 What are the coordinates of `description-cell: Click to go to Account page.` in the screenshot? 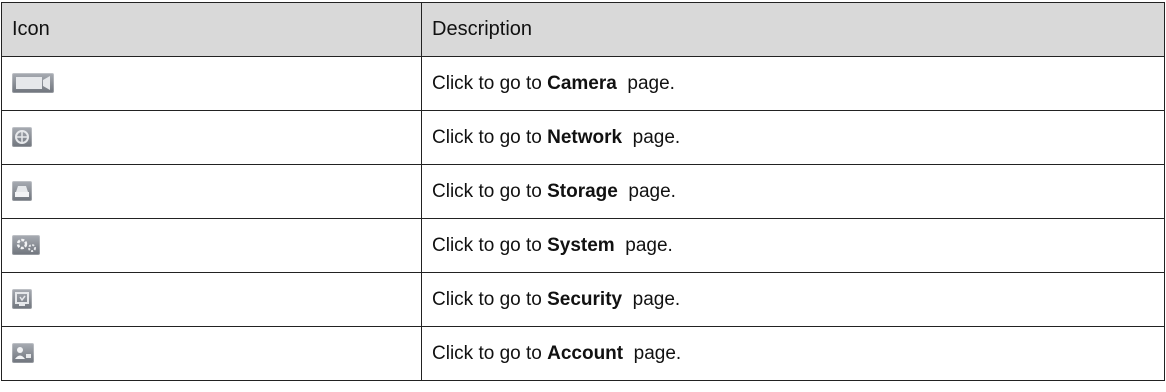 It's located at (793, 353).